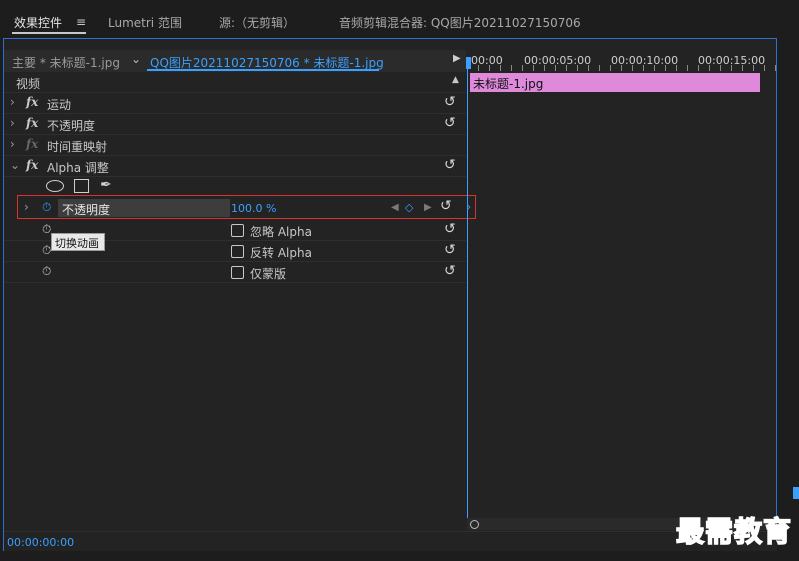  I want to click on timeline-clip: 未标题-1.jpg, so click(615, 82).